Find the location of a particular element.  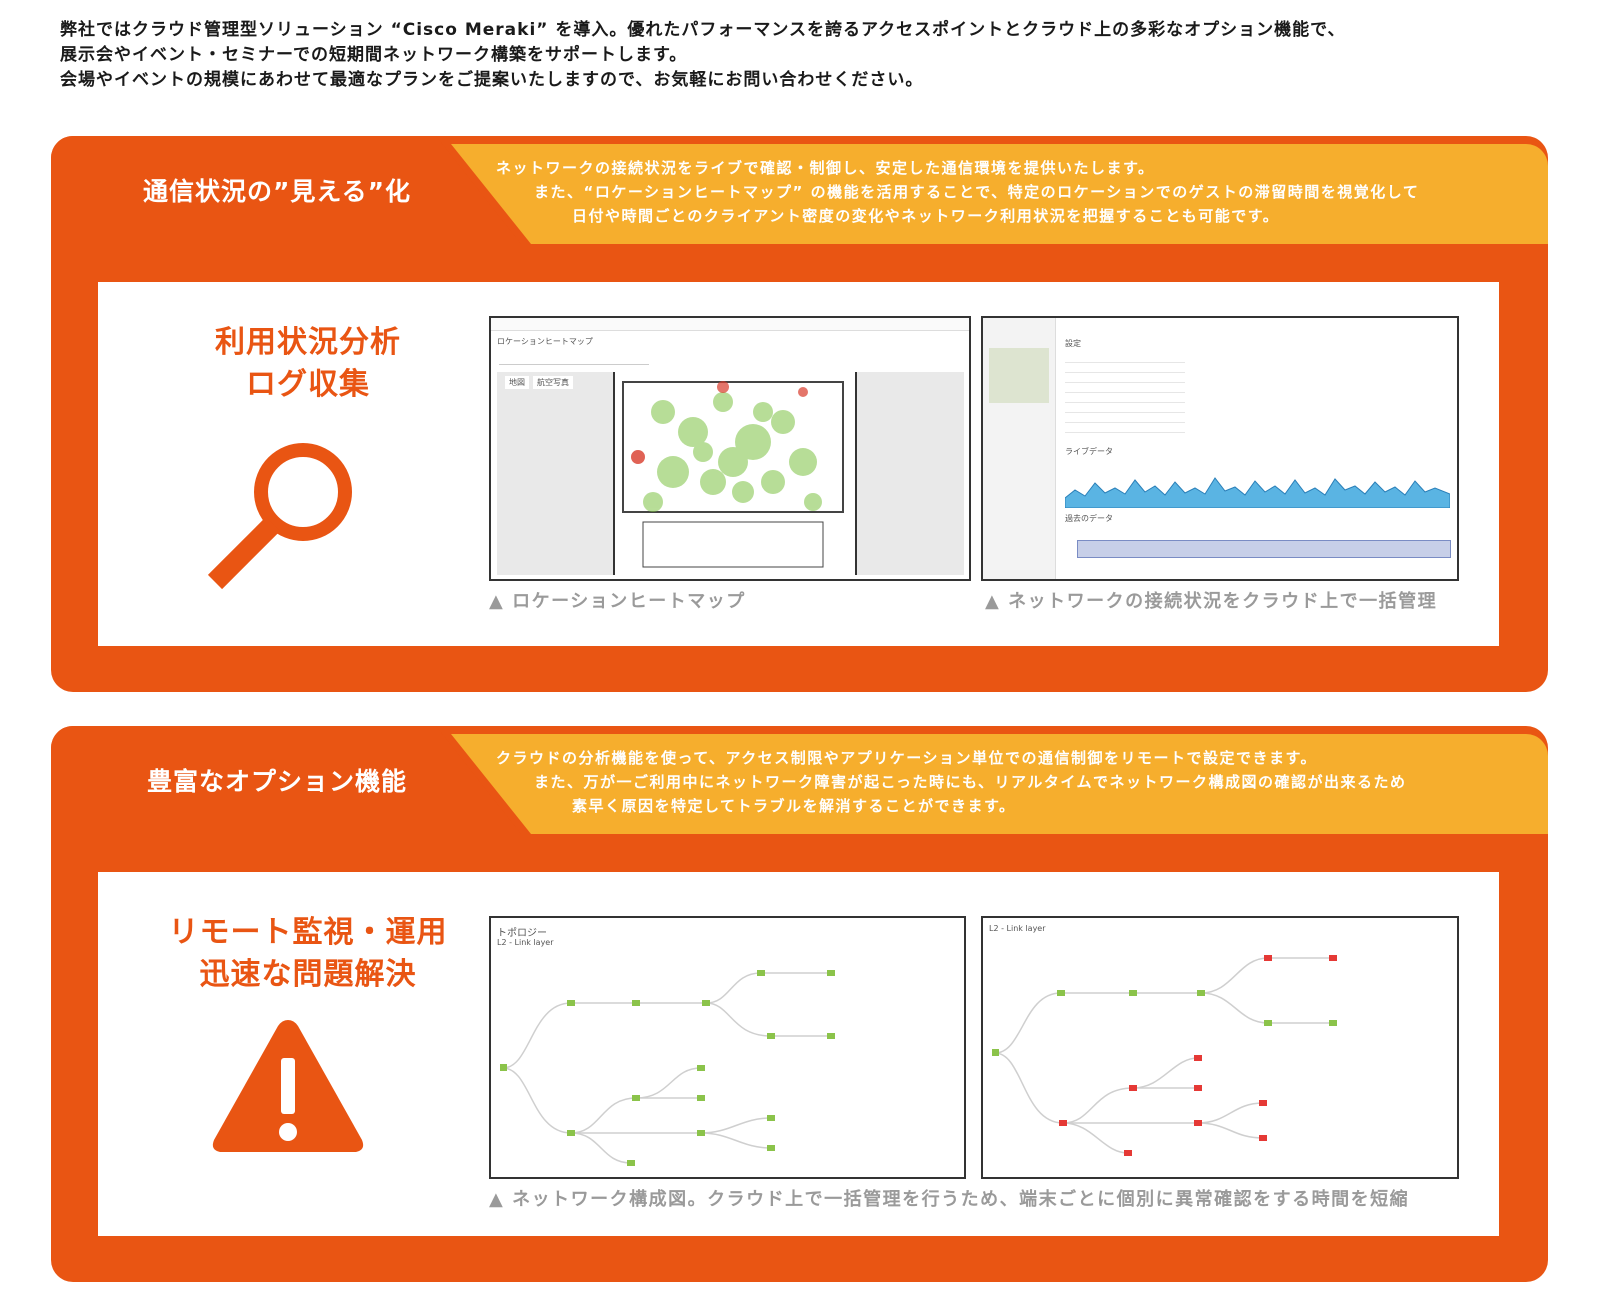

section-title: 通信状況の”見える”化 is located at coordinates (277, 191).